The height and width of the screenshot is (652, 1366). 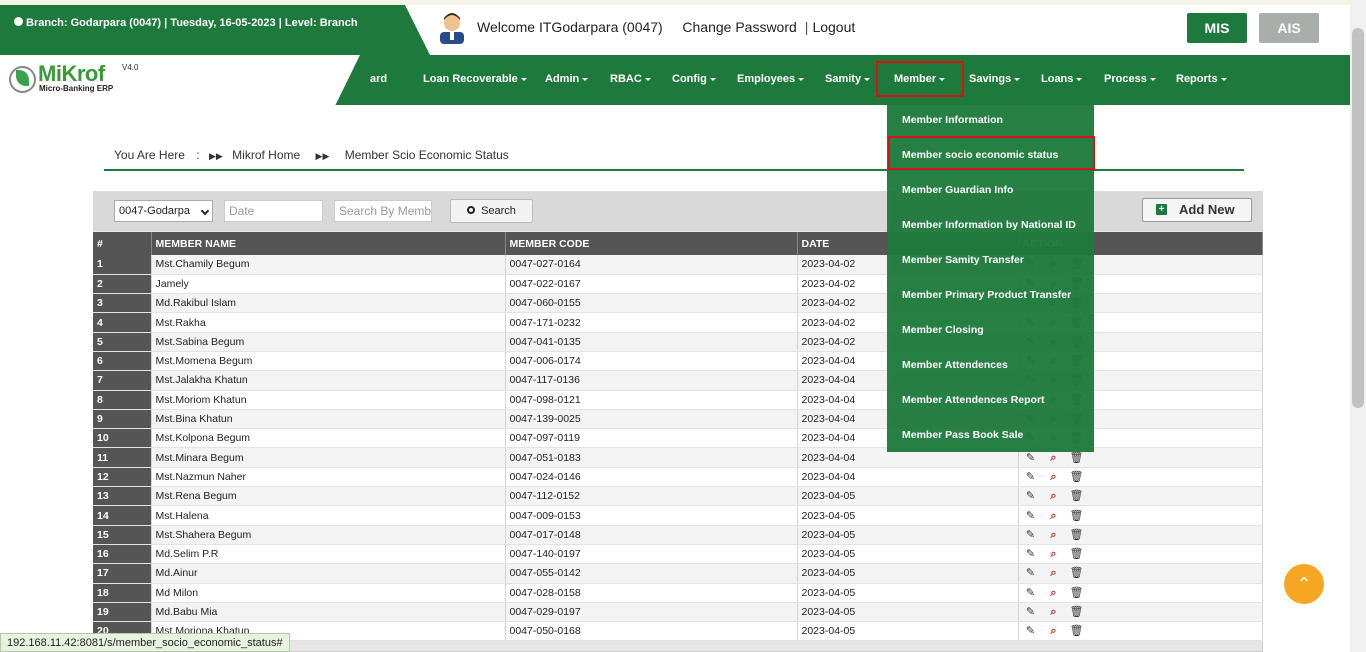 What do you see at coordinates (18, 21) in the screenshot?
I see `globe-icon` at bounding box center [18, 21].